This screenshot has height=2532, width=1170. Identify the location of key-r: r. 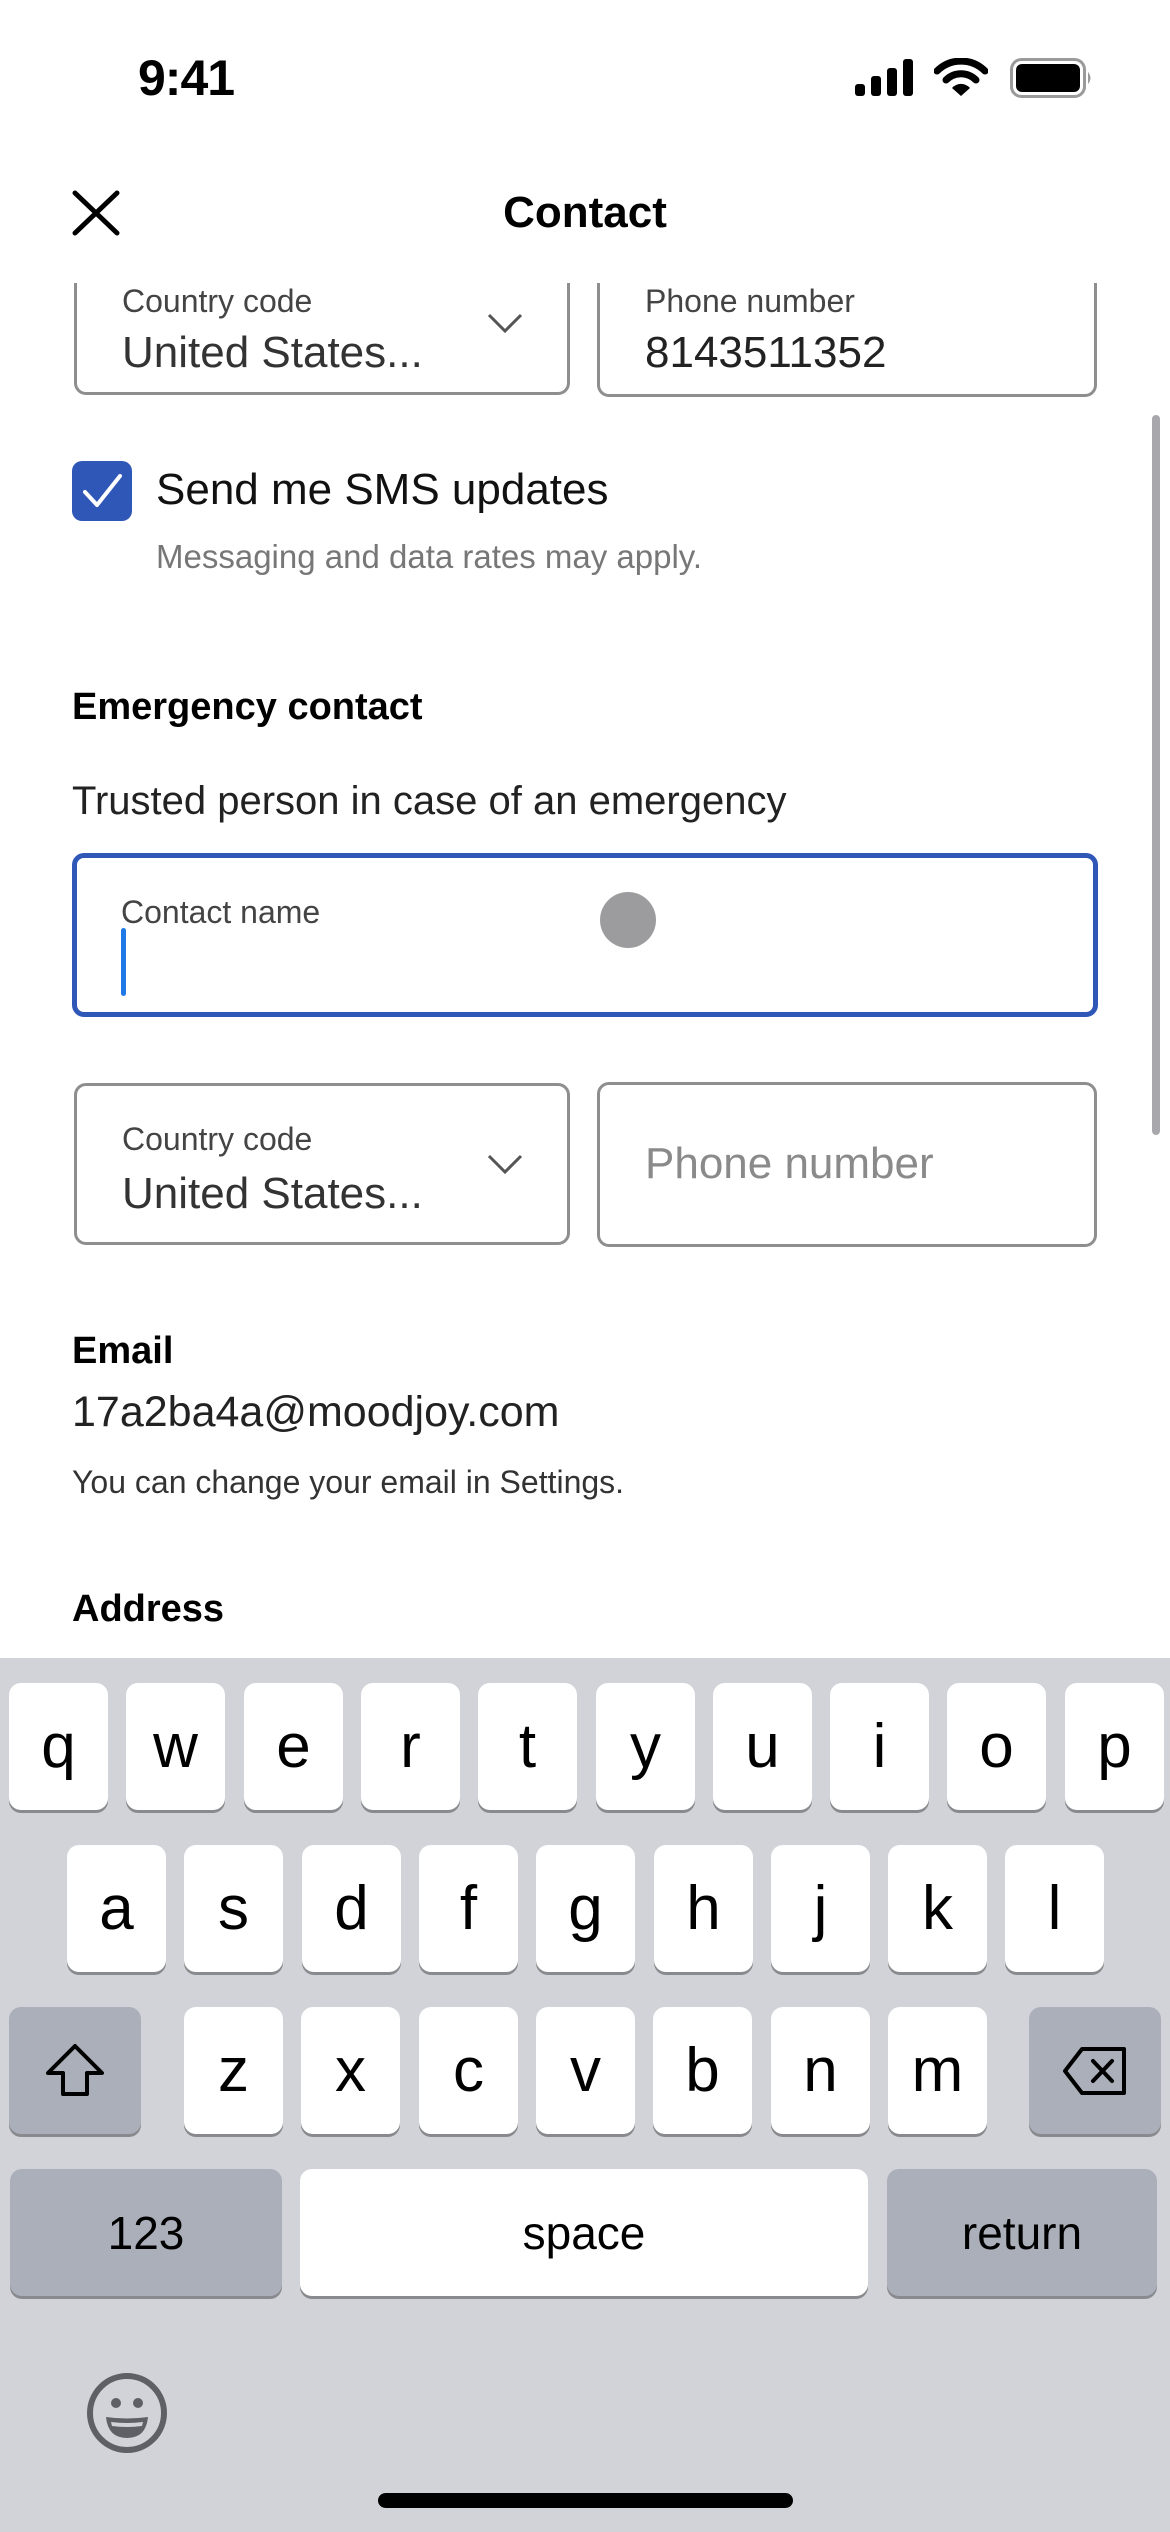
(410, 1746).